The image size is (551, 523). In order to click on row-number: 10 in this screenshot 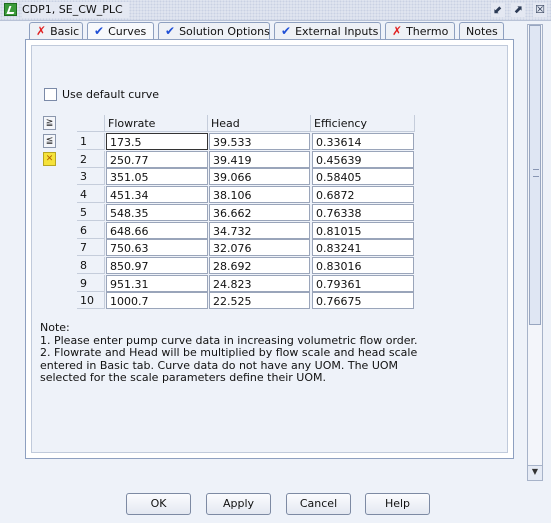, I will do `click(91, 300)`.